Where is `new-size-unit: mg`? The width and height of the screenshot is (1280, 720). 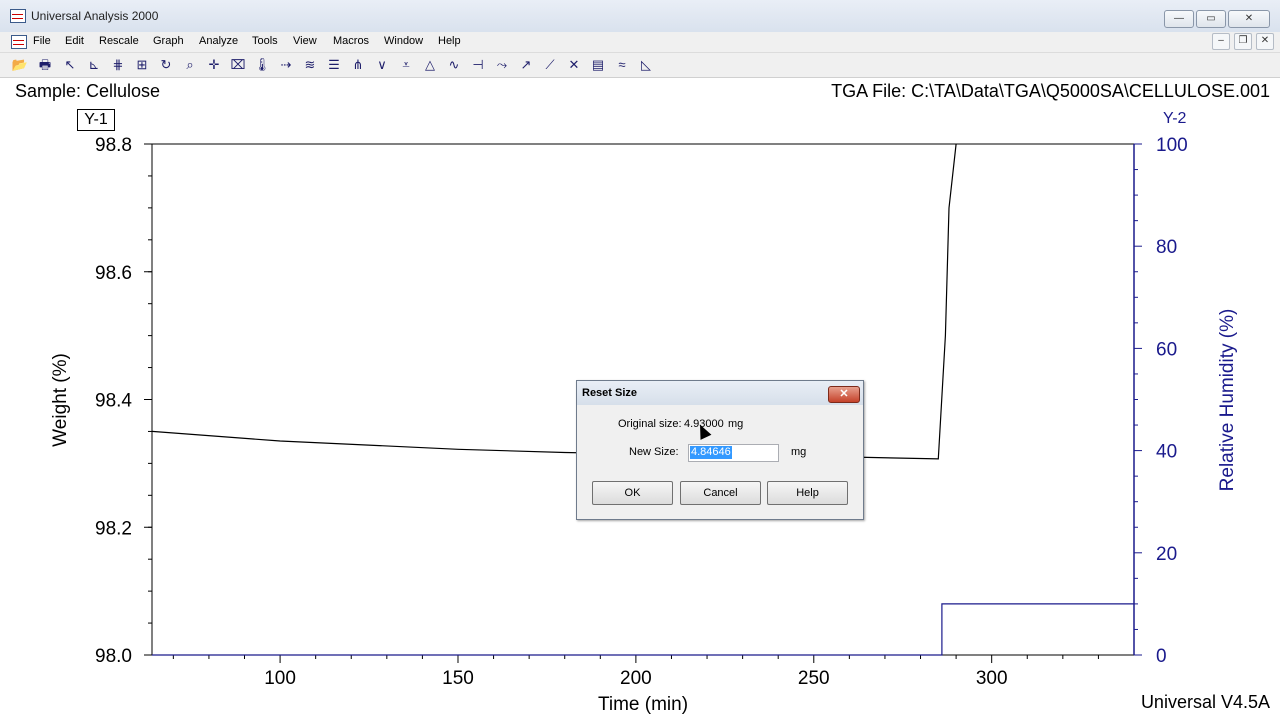 new-size-unit: mg is located at coordinates (799, 452).